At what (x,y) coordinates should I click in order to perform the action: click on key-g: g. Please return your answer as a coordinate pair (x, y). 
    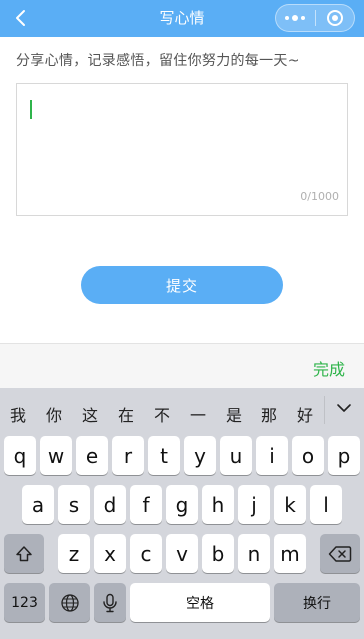
    Looking at the image, I should click on (182, 504).